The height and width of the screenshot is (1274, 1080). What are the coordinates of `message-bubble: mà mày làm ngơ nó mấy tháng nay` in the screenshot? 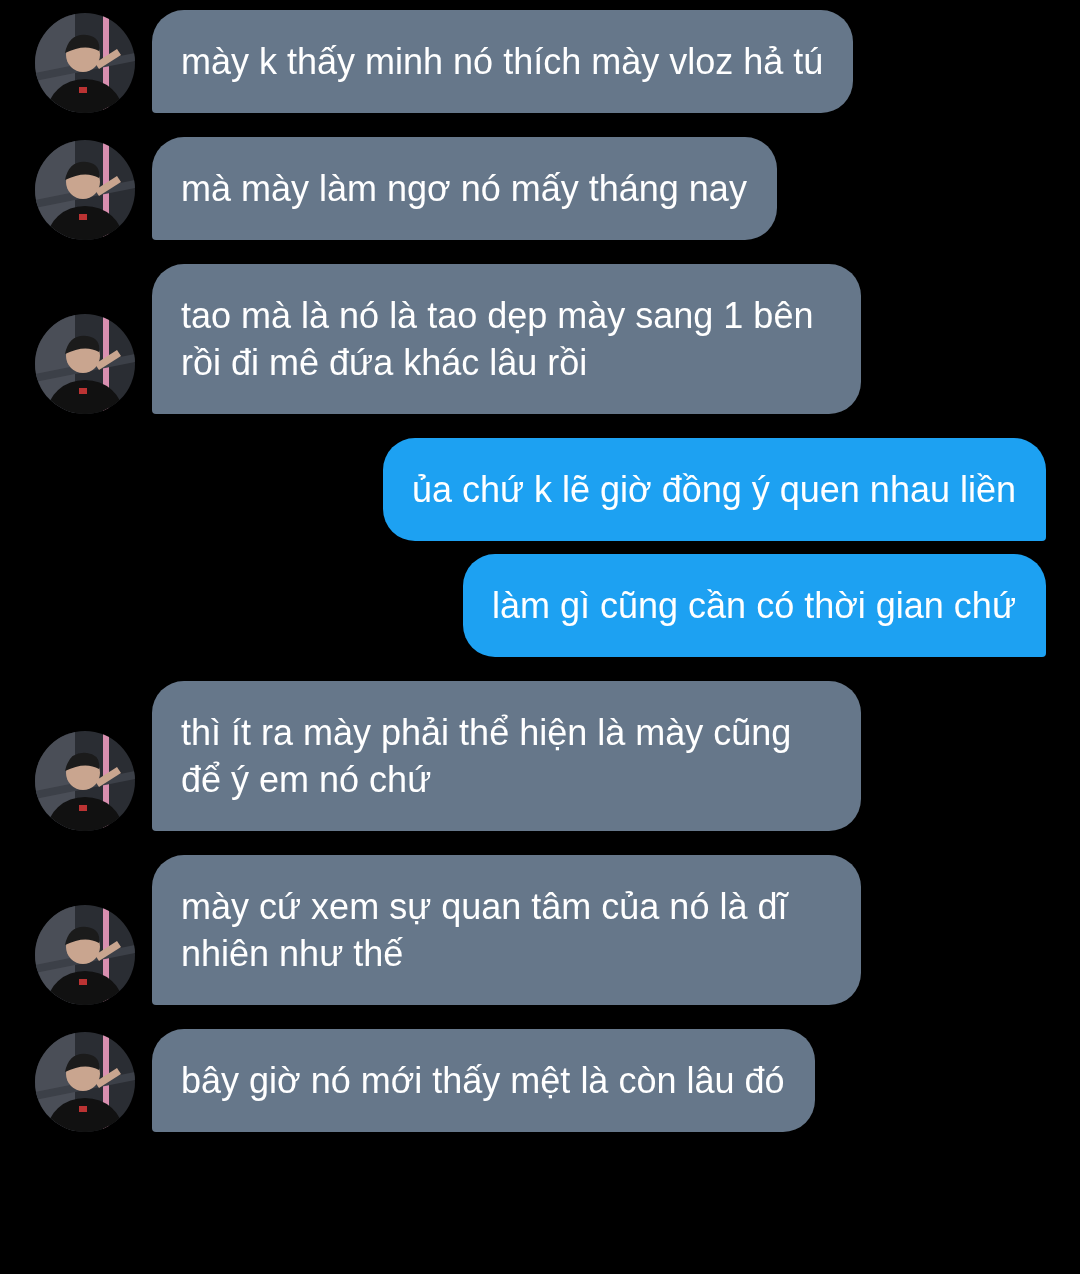 It's located at (464, 188).